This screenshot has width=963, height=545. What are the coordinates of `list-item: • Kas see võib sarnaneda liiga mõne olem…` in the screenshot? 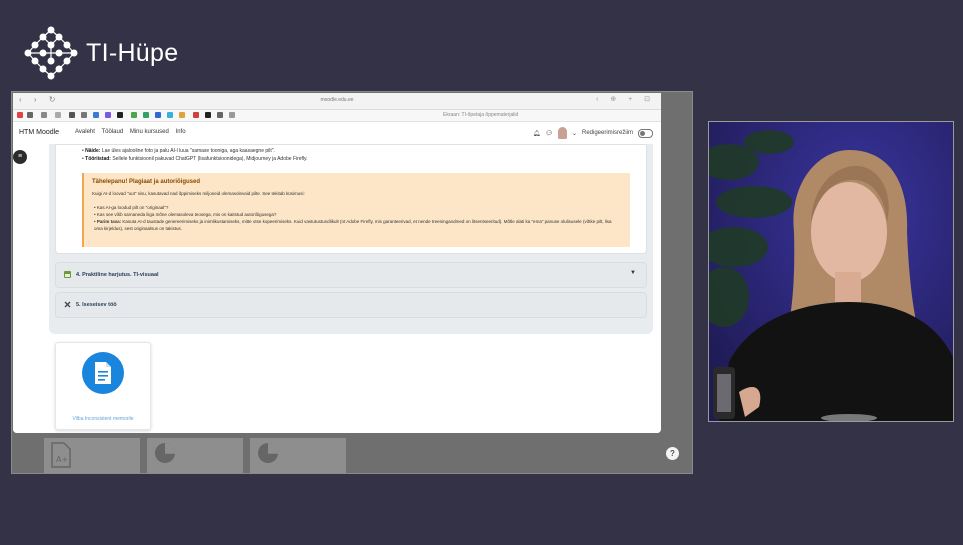 It's located at (185, 214).